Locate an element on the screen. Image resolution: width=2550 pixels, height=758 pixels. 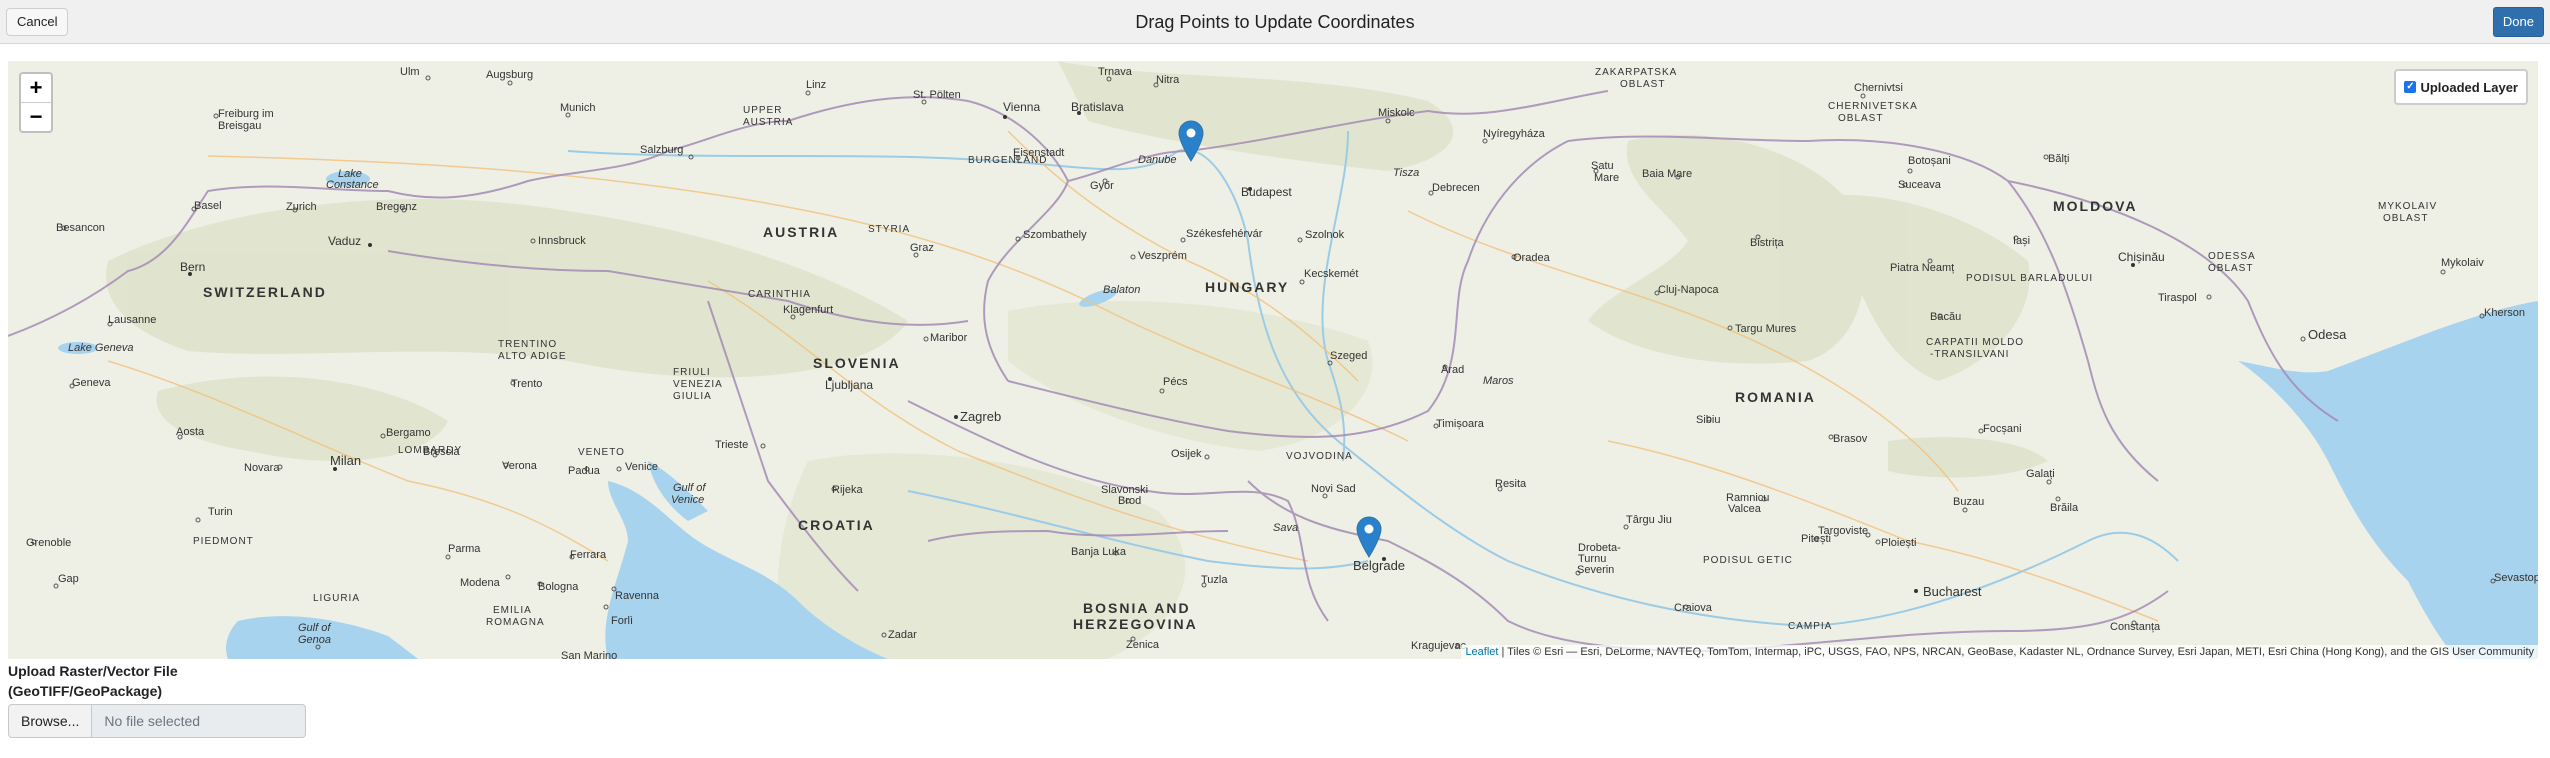
svg-text: Târgu Jiu is located at coordinates (1649, 520).